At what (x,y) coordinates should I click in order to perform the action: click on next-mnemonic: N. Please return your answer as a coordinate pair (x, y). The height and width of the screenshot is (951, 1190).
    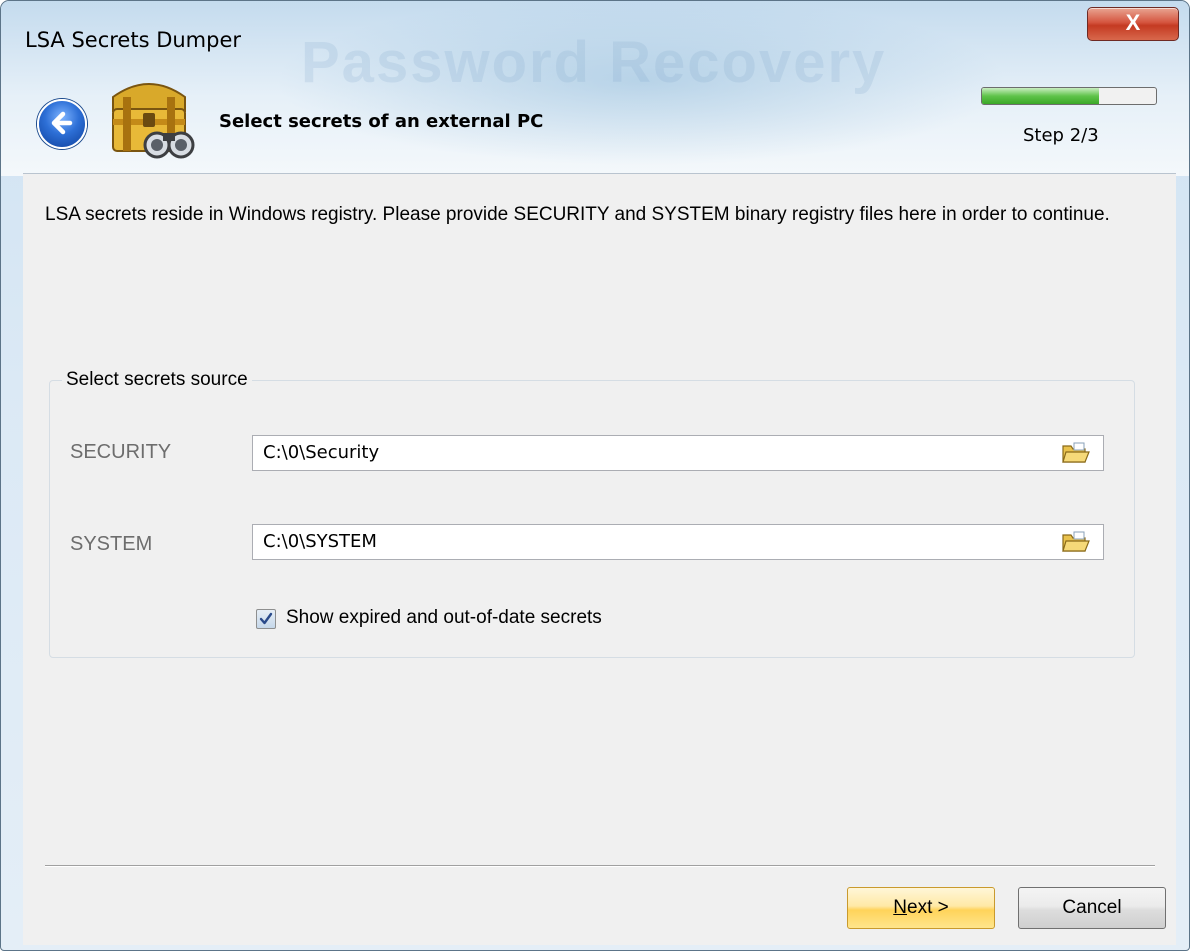
    Looking at the image, I should click on (900, 907).